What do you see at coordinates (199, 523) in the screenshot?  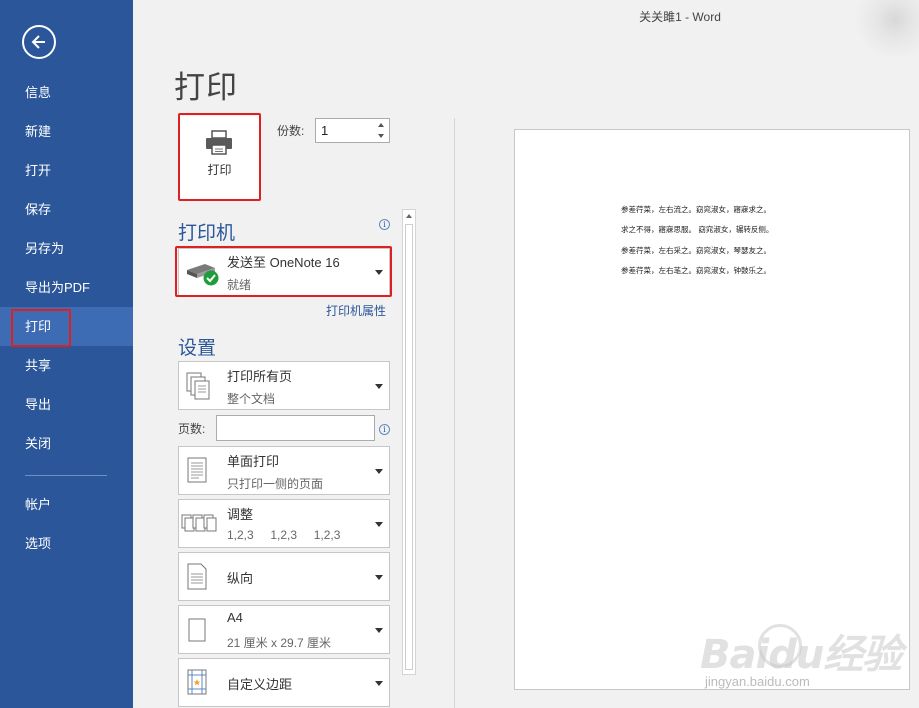 I see `collate-icon` at bounding box center [199, 523].